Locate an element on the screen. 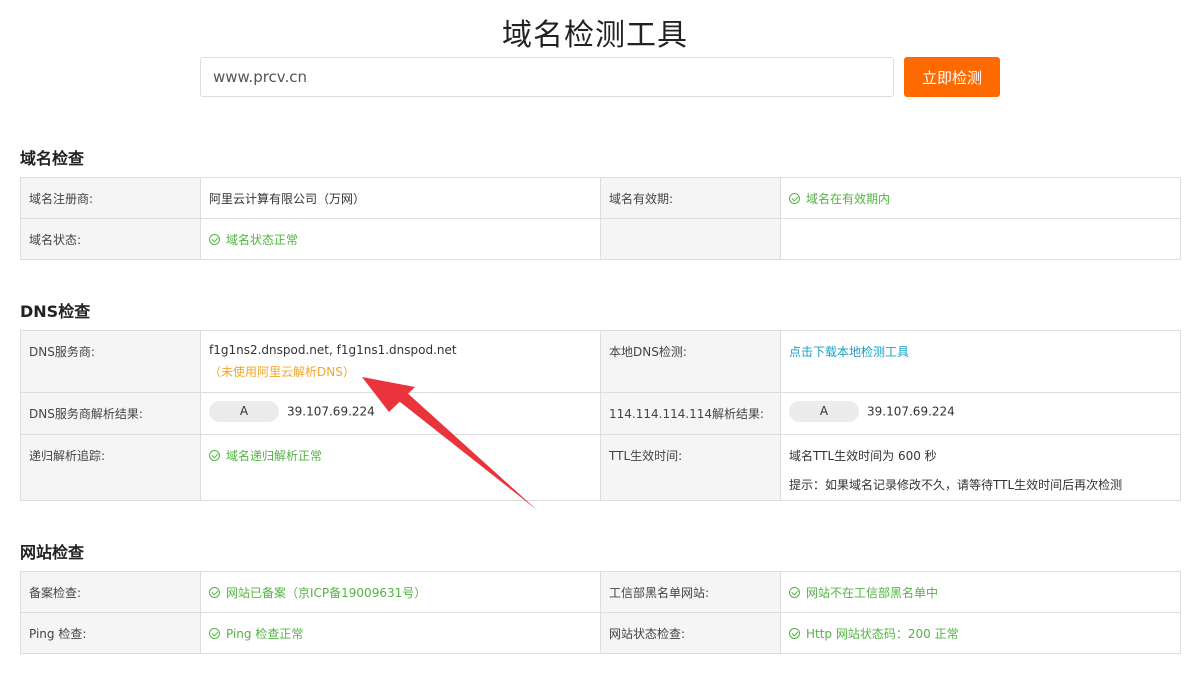 This screenshot has height=678, width=1190. check-now-button: 立即检测 is located at coordinates (952, 77).